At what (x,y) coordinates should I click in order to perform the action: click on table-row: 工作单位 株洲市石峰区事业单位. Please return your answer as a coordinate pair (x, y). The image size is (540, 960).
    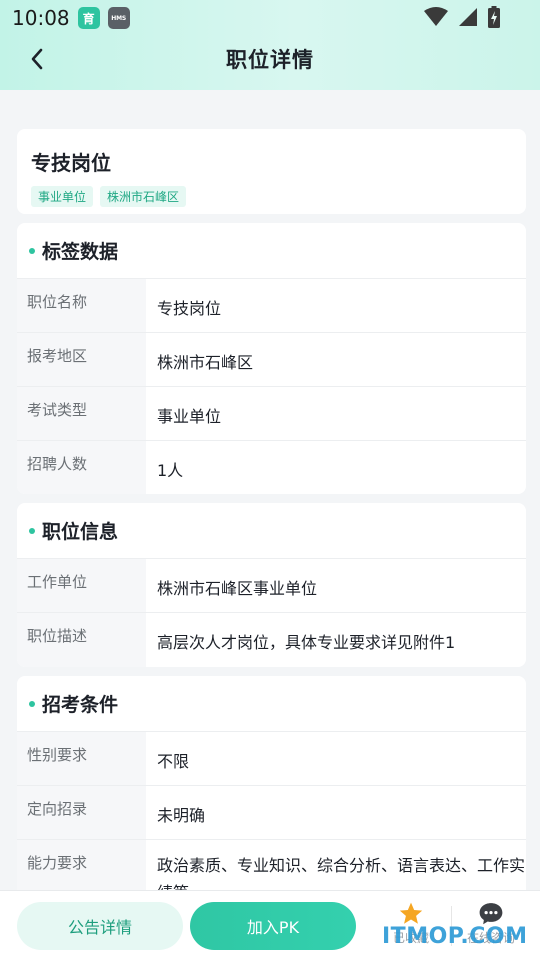
    Looking at the image, I should click on (271, 586).